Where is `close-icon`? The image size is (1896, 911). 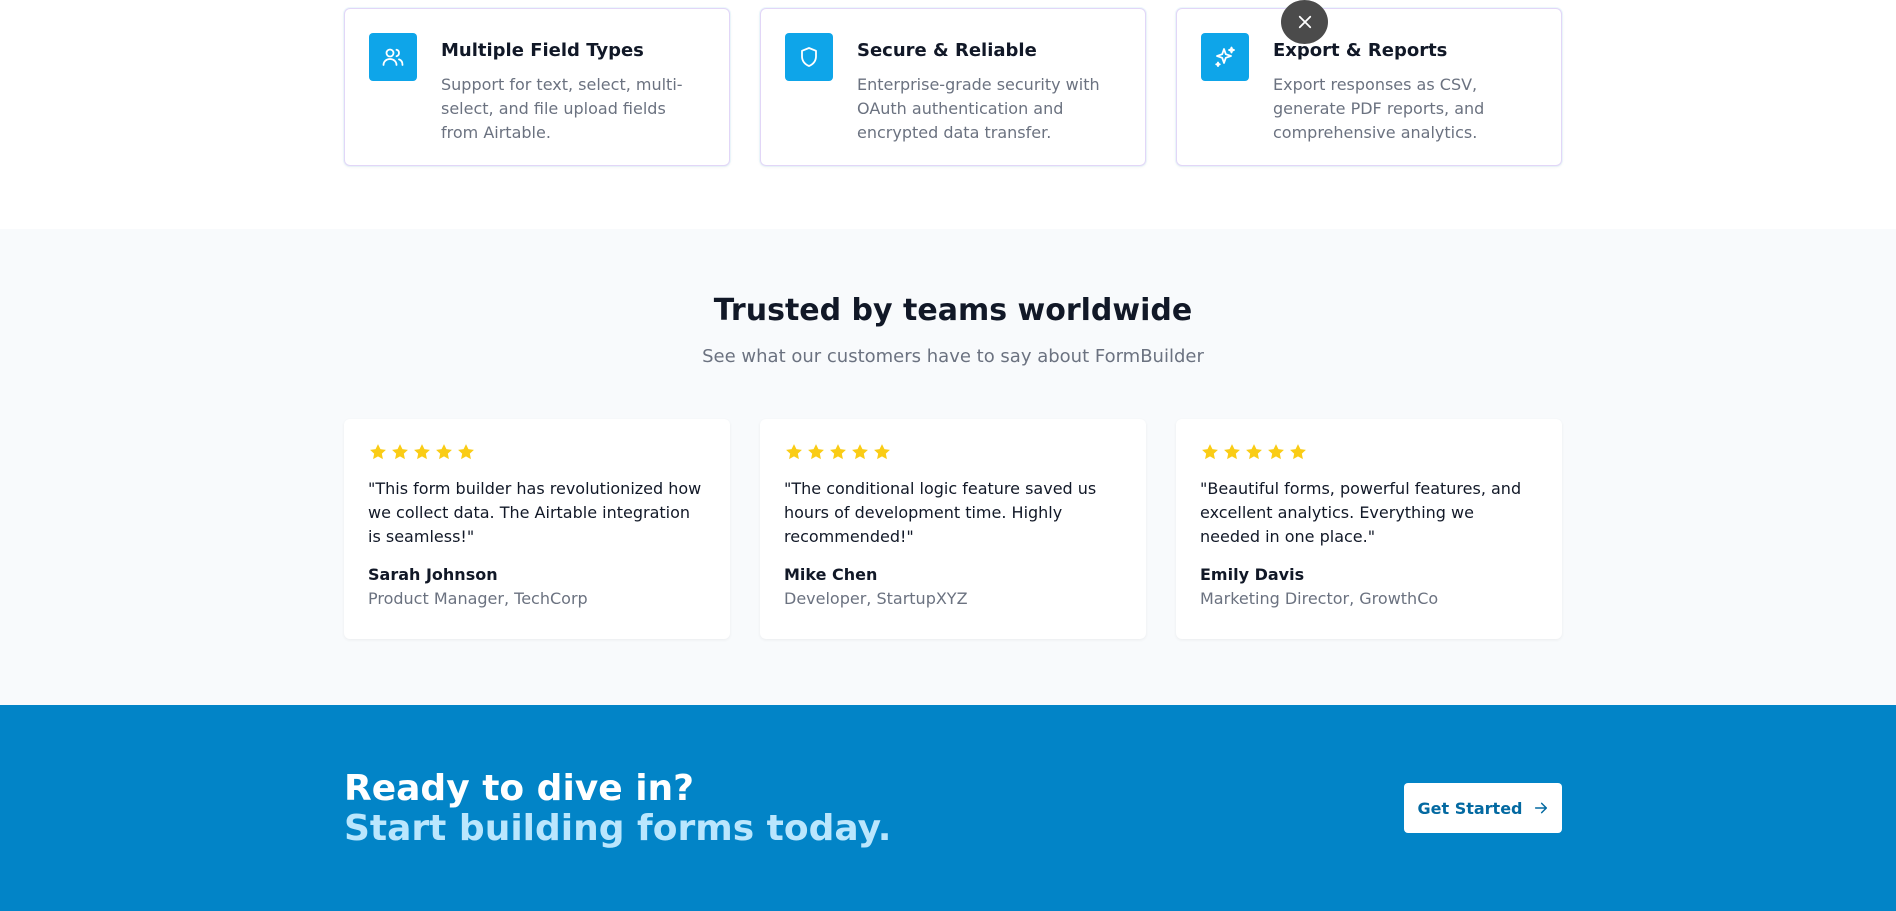
close-icon is located at coordinates (1304, 22).